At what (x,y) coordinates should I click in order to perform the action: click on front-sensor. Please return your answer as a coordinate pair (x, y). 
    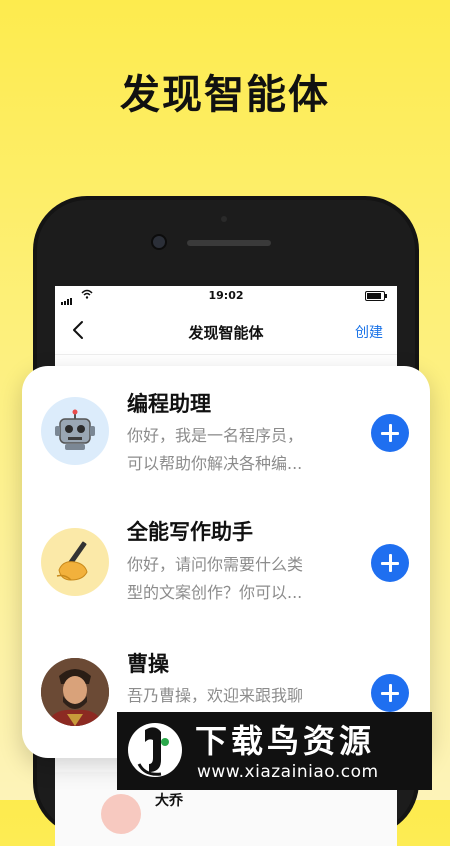
    Looking at the image, I should click on (224, 219).